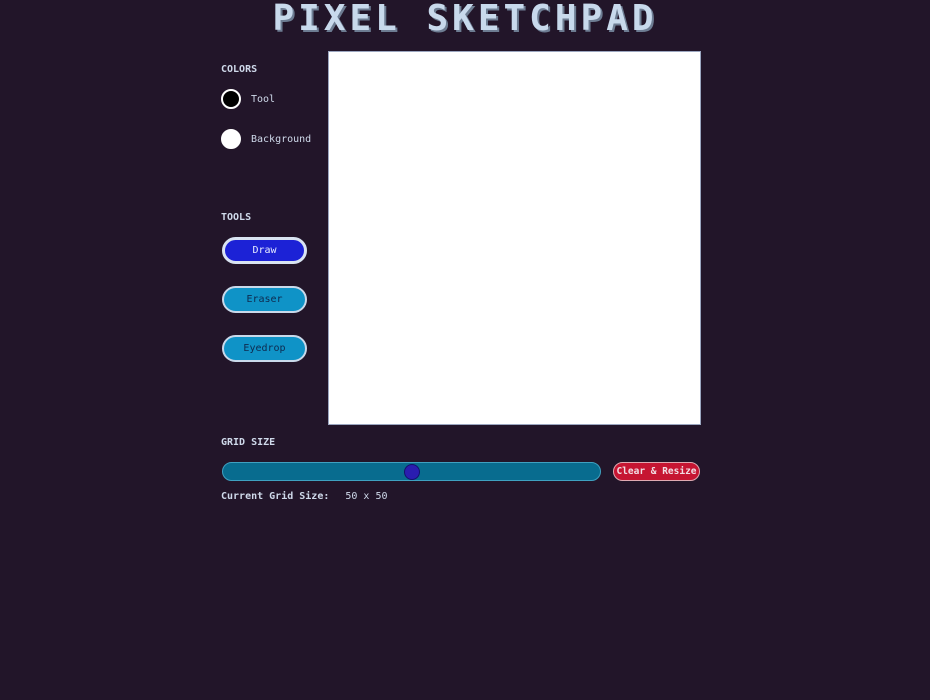  I want to click on app-title: PIXEL SKETCHPAD, so click(465, 19).